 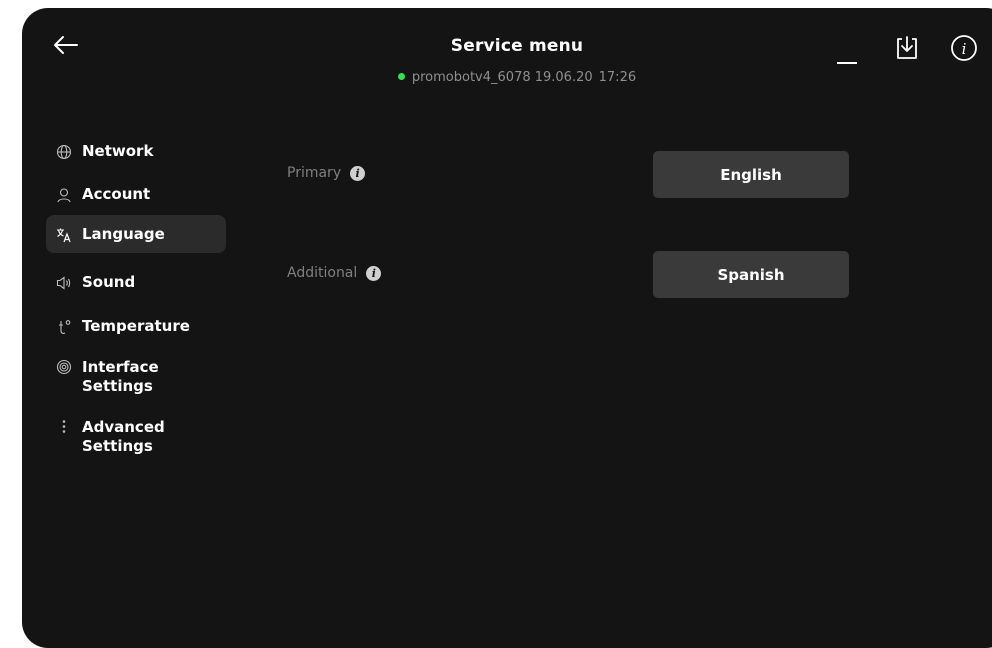 What do you see at coordinates (146, 282) in the screenshot?
I see `sidebar-item-sound: Sound` at bounding box center [146, 282].